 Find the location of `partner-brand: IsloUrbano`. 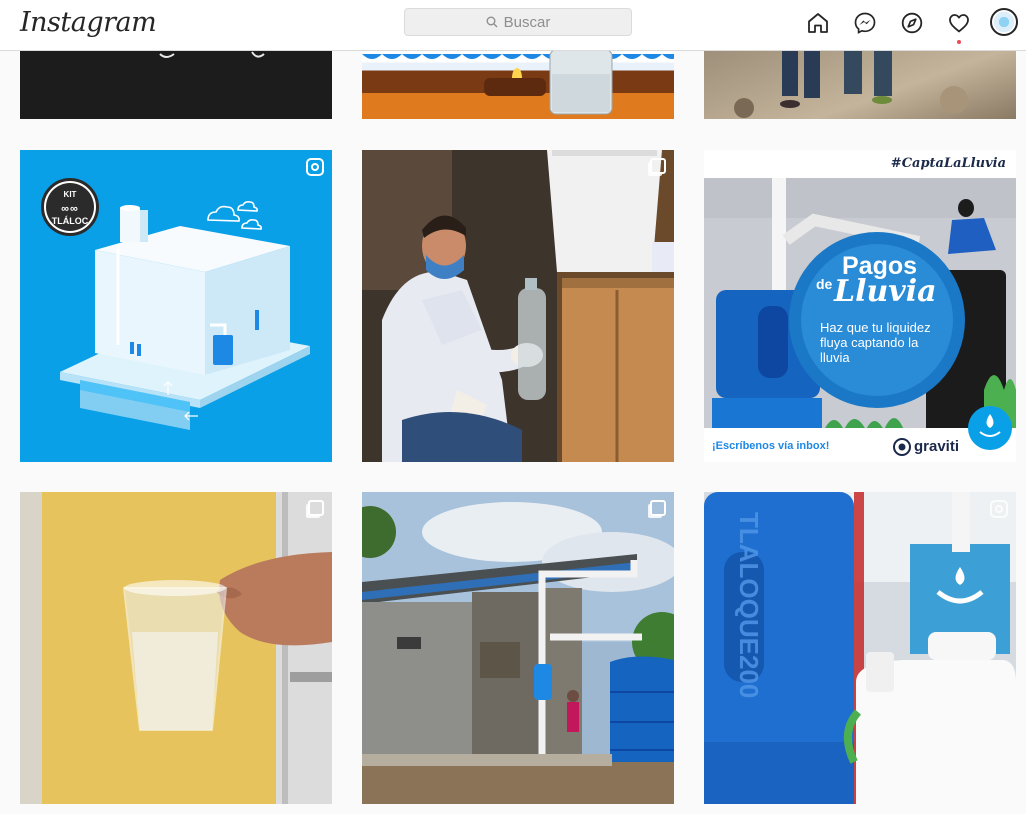

partner-brand: IsloUrbano is located at coordinates (990, 453).